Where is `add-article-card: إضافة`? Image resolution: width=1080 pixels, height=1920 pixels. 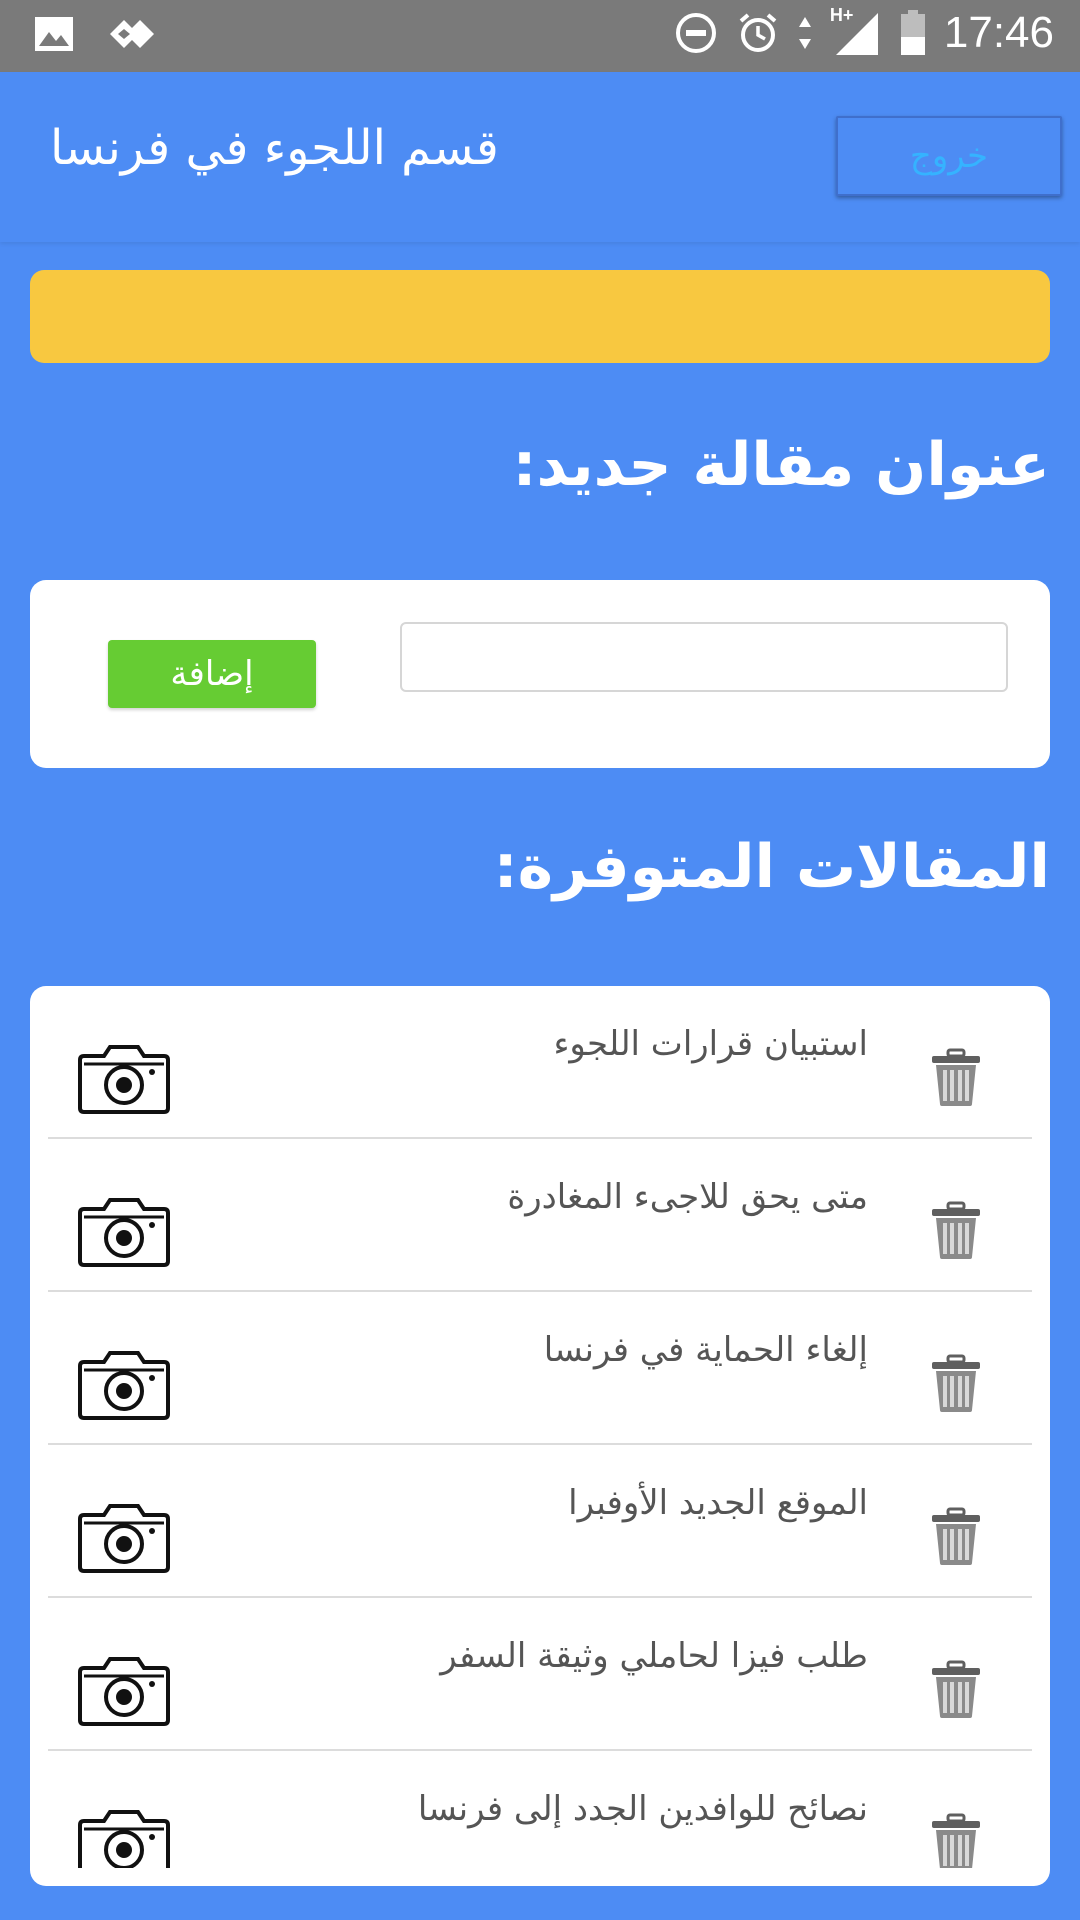 add-article-card: إضافة is located at coordinates (540, 674).